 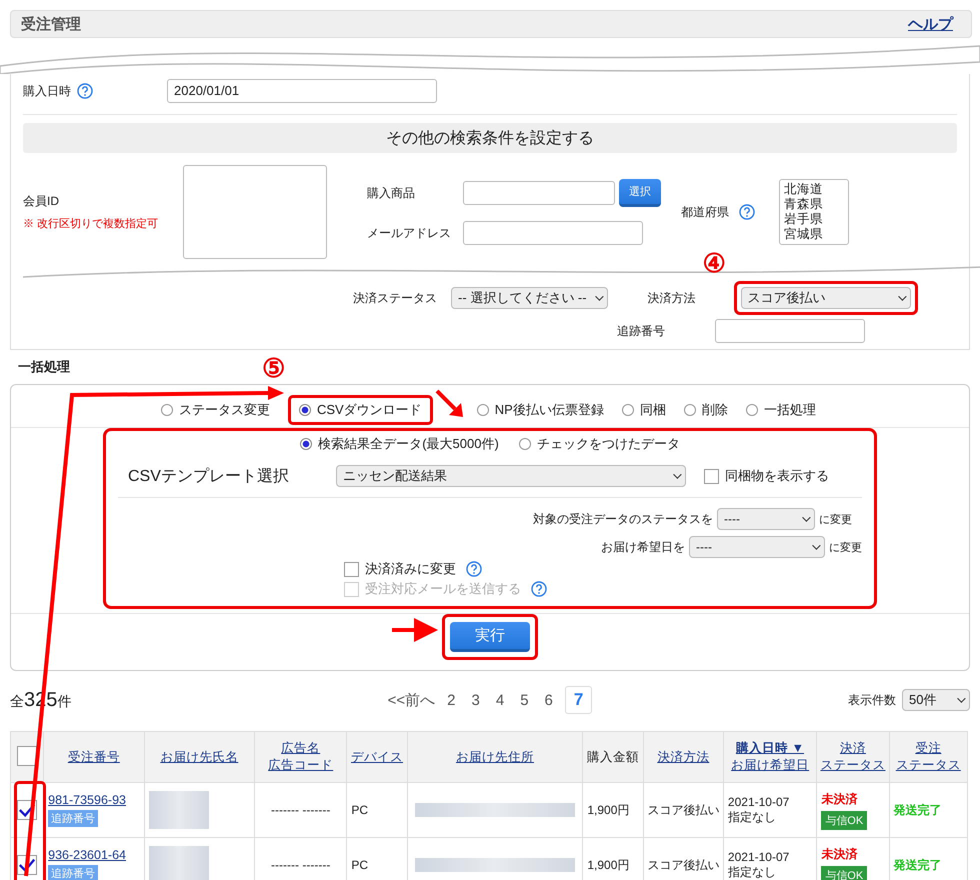 I want to click on delivery-date-select: ----, so click(x=757, y=547).